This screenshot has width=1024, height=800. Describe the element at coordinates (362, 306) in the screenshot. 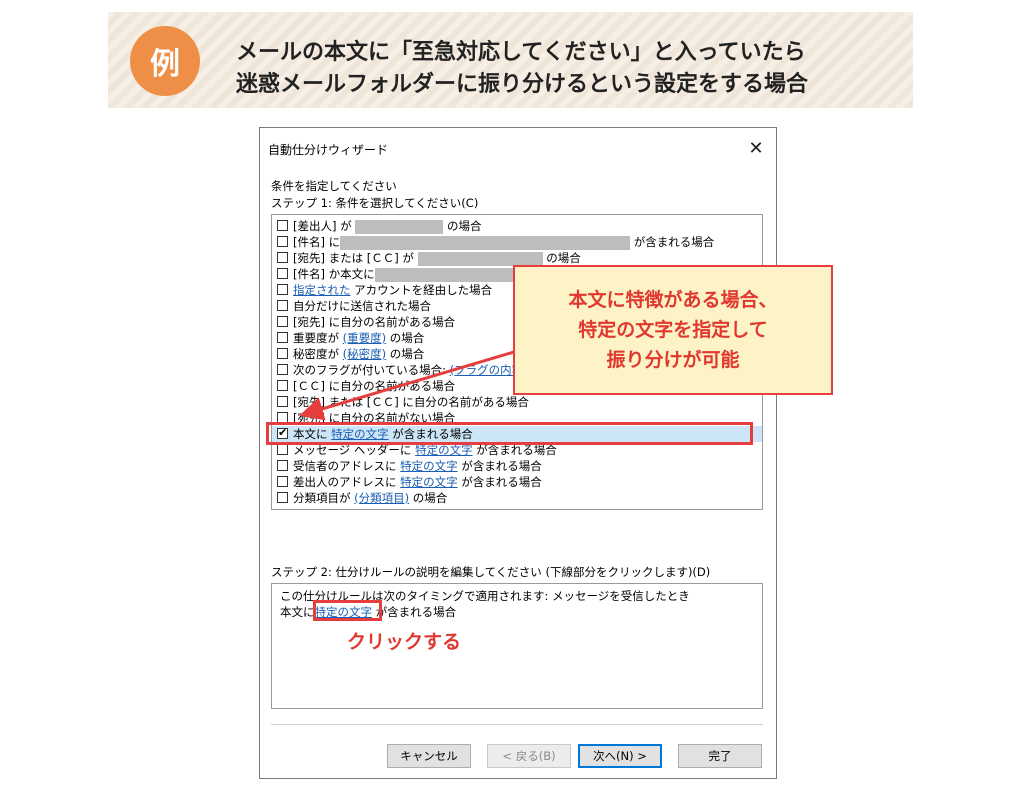

I see `condition-text: 自分だけに送信された場合` at that location.